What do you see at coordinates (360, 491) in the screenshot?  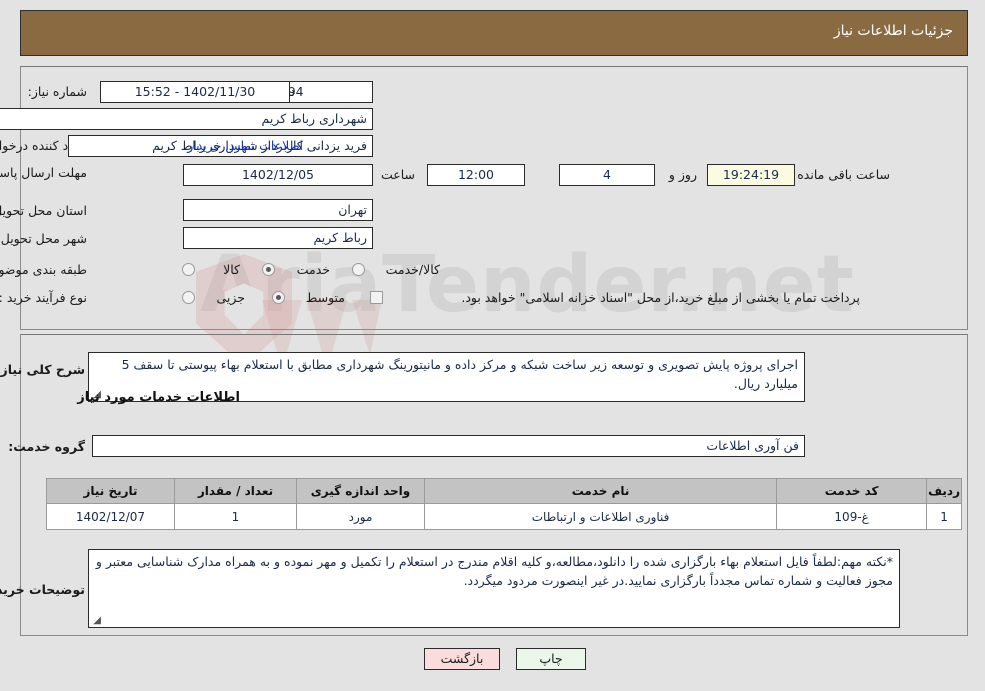 I see `th-unit: واحد اندازه گیری` at bounding box center [360, 491].